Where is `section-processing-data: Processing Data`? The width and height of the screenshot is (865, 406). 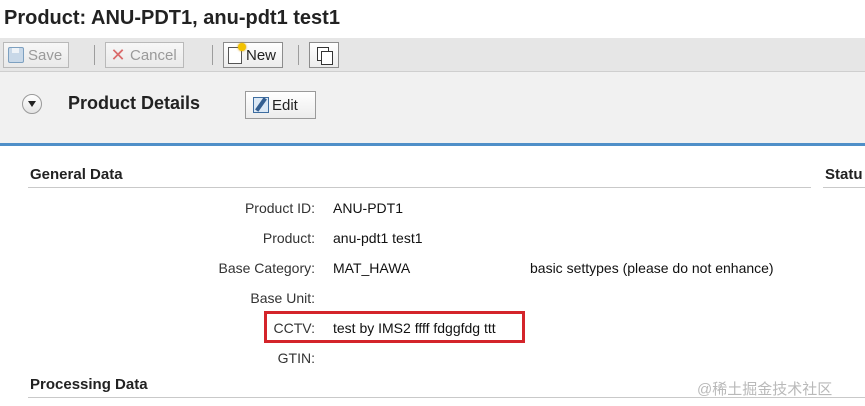
section-processing-data: Processing Data is located at coordinates (89, 384).